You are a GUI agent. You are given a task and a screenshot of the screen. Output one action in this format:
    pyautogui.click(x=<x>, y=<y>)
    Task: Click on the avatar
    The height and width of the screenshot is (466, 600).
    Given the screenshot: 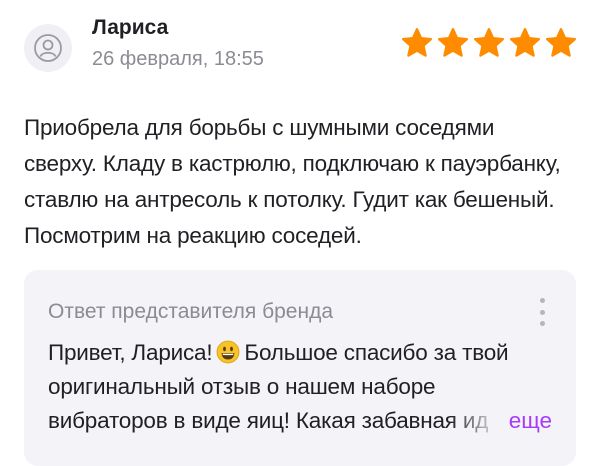 What is the action you would take?
    pyautogui.click(x=48, y=48)
    